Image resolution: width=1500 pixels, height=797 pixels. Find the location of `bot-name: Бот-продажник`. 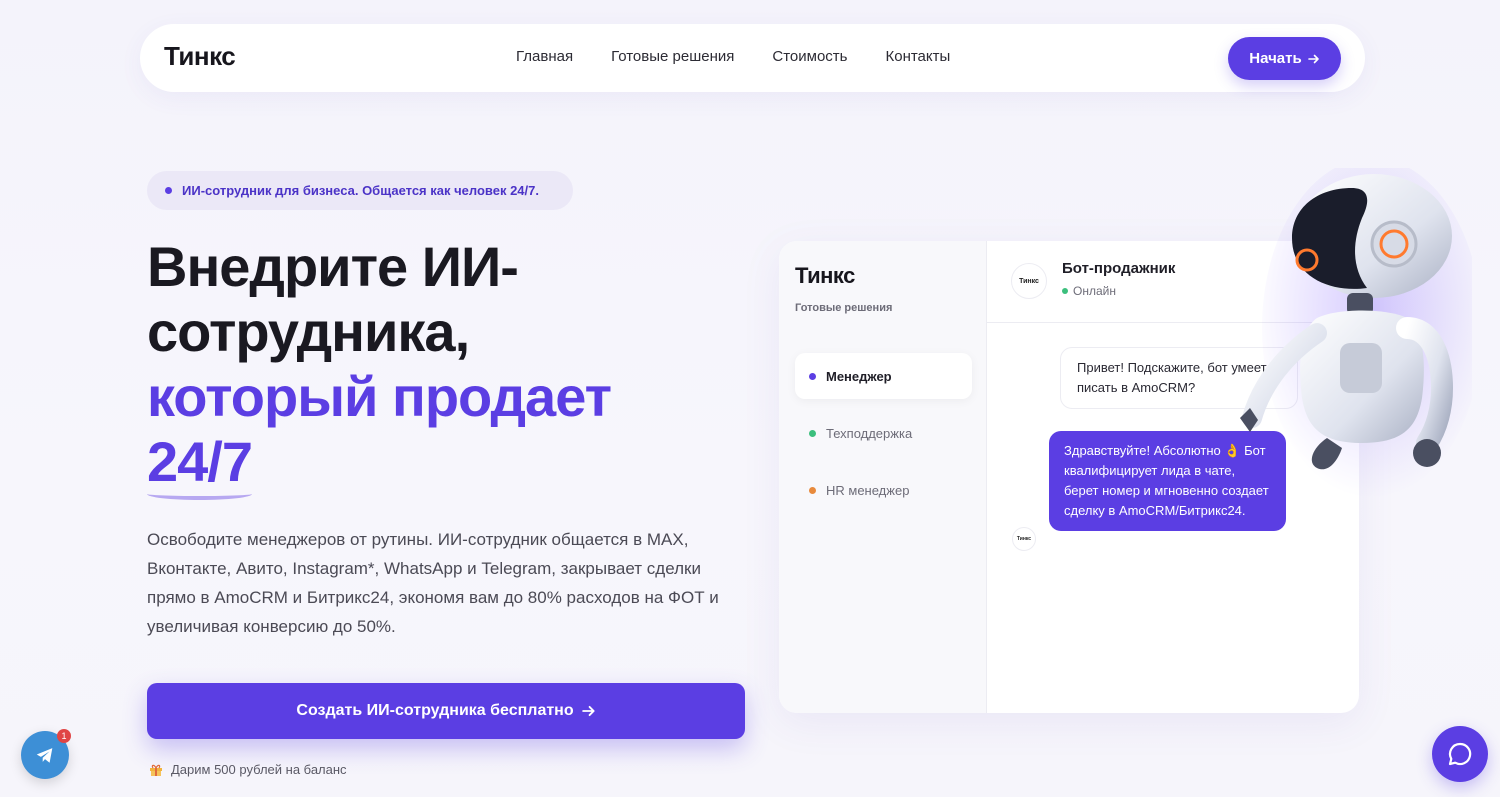

bot-name: Бот-продажник is located at coordinates (1119, 268).